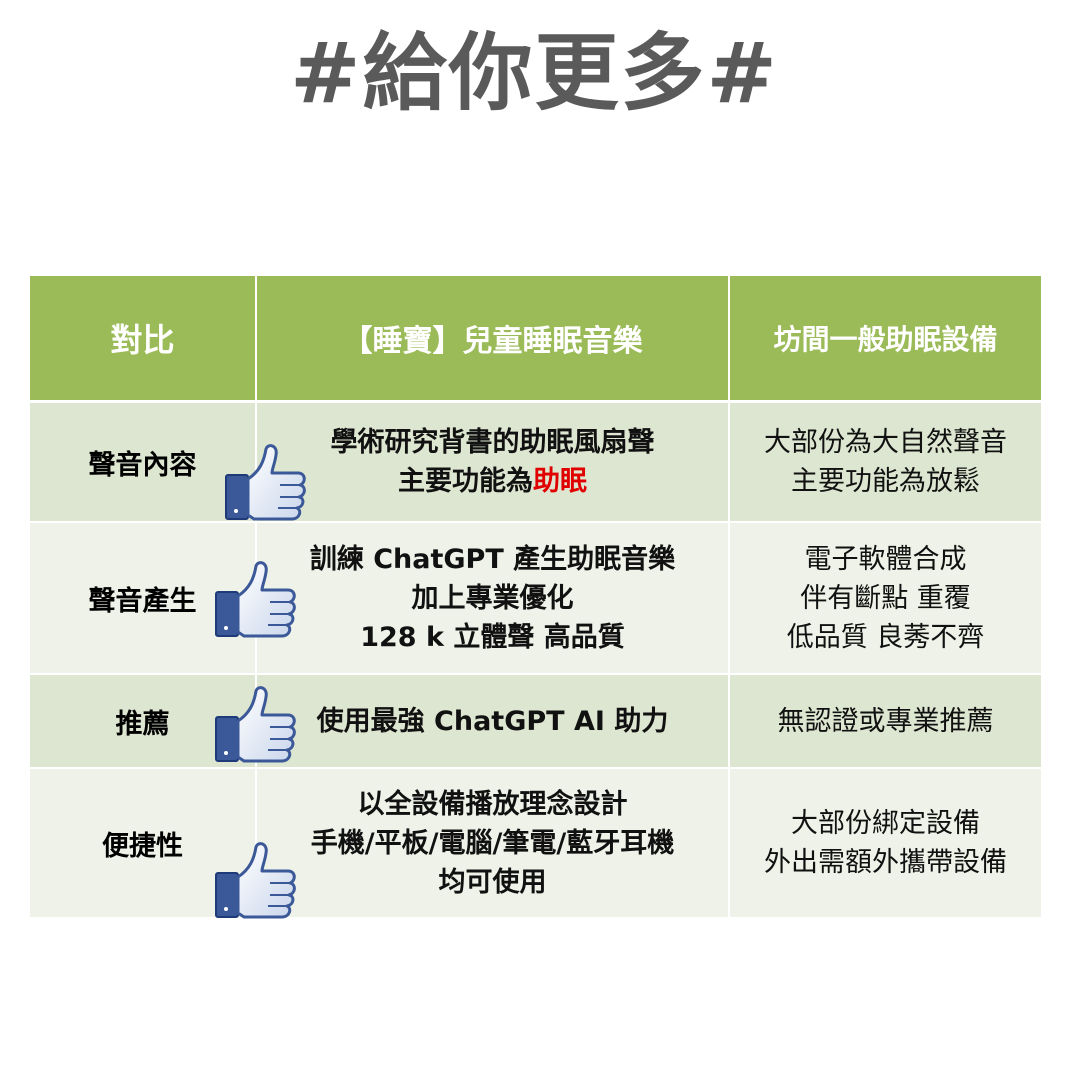 The image size is (1069, 1069). Describe the element at coordinates (885, 462) in the screenshot. I see `others-cell: 大部份為大自然聲音 主要功能為放鬆` at that location.